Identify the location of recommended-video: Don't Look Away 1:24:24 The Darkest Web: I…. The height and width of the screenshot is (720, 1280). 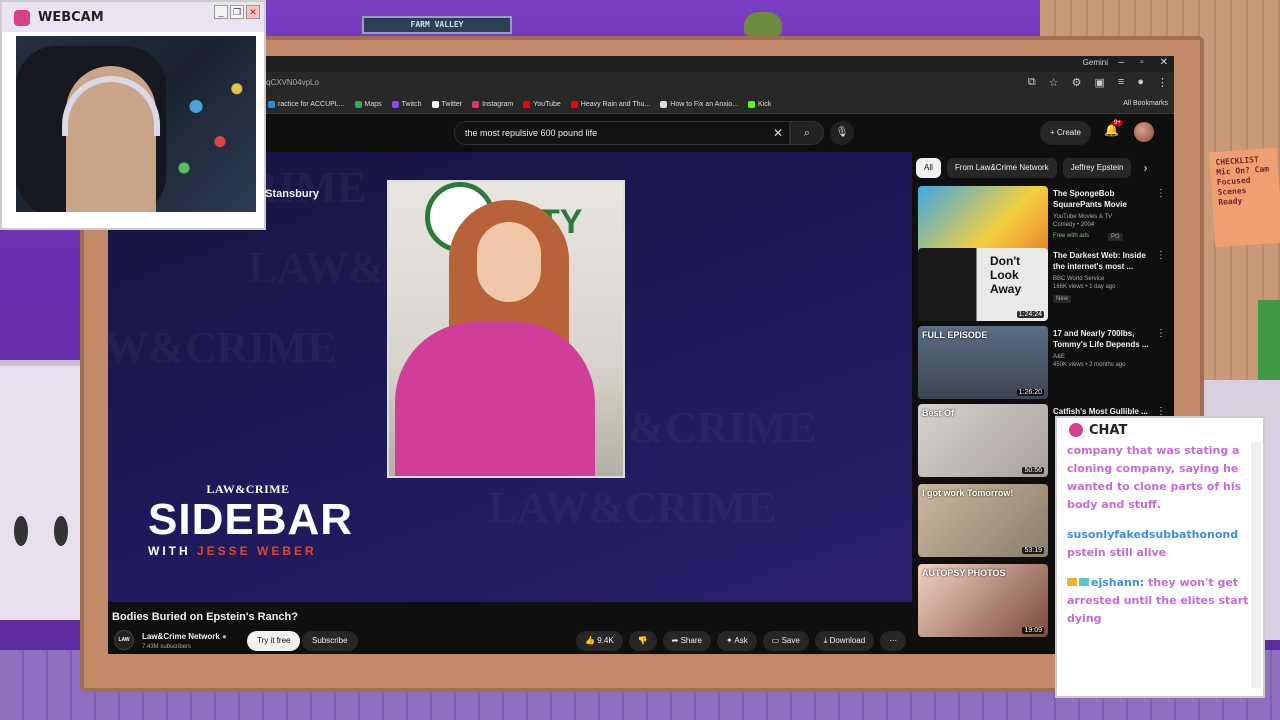
(1045, 286).